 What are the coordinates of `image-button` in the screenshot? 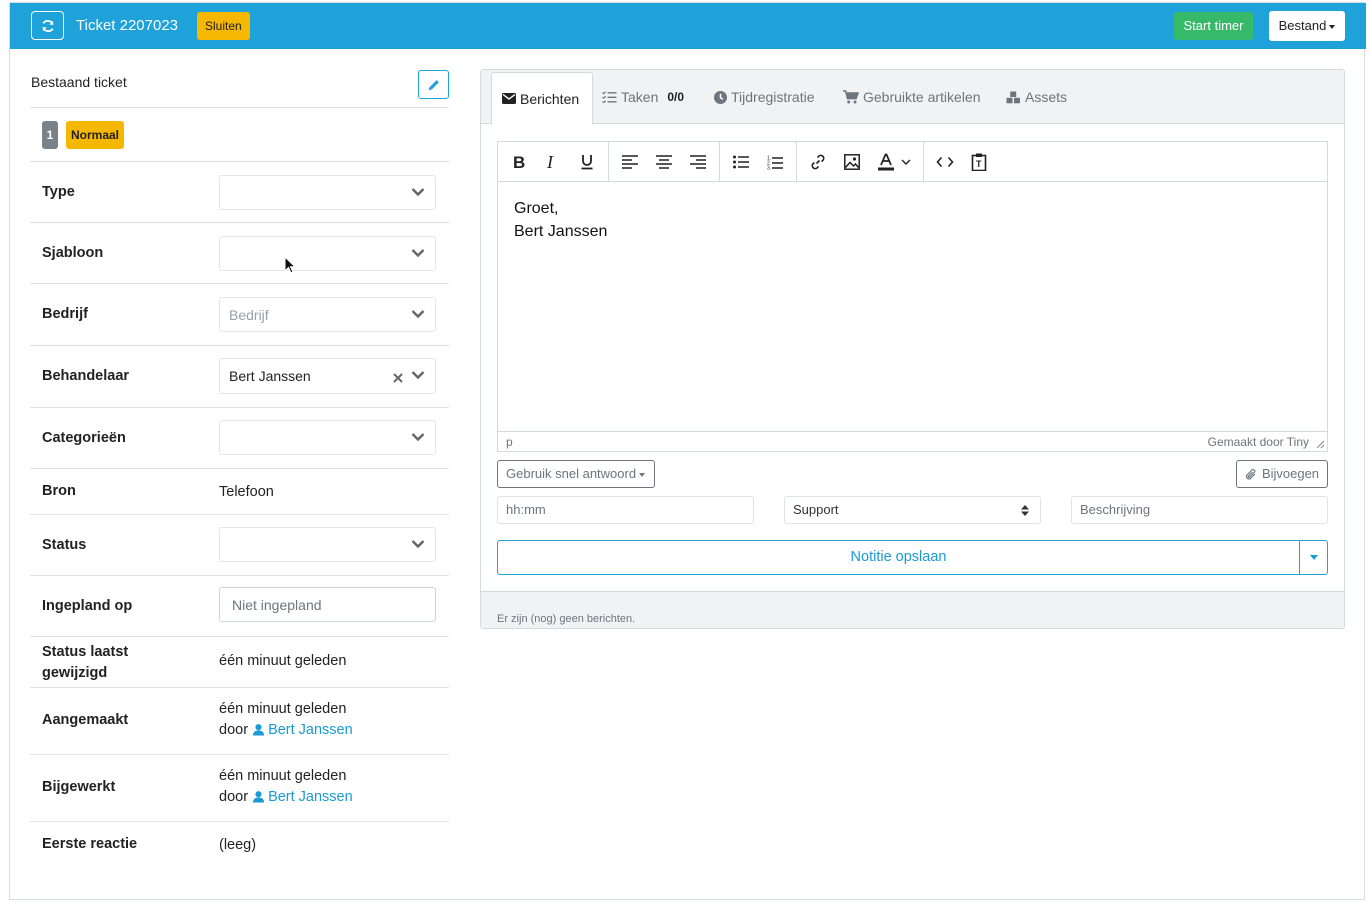 It's located at (852, 162).